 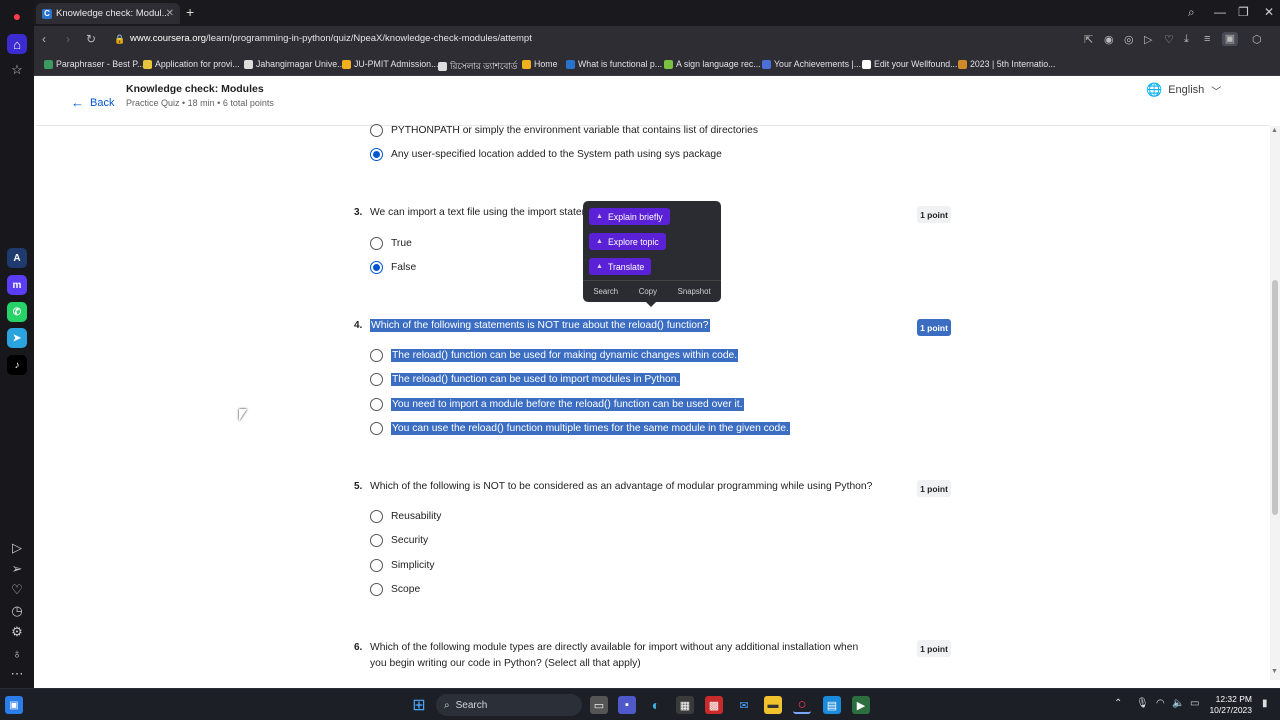 I want to click on back-button: ← Back, so click(x=92, y=102).